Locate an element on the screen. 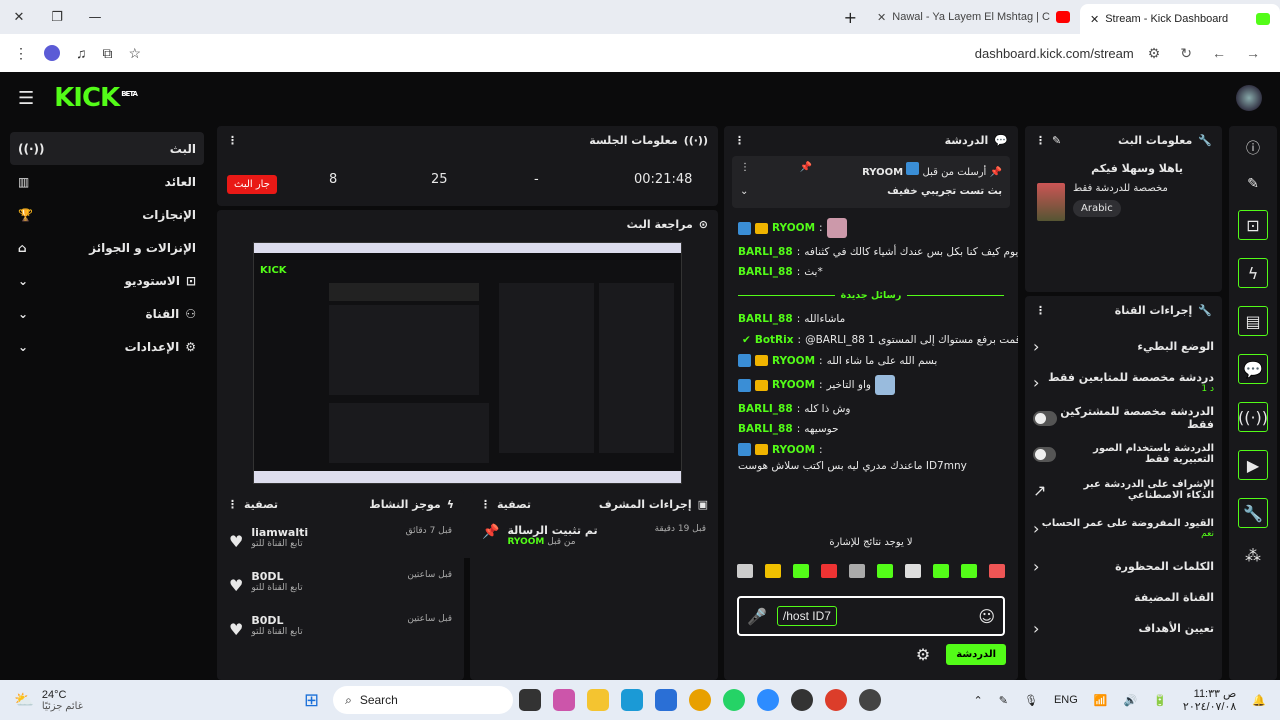  reload-icon: ↻ is located at coordinates (1186, 53).